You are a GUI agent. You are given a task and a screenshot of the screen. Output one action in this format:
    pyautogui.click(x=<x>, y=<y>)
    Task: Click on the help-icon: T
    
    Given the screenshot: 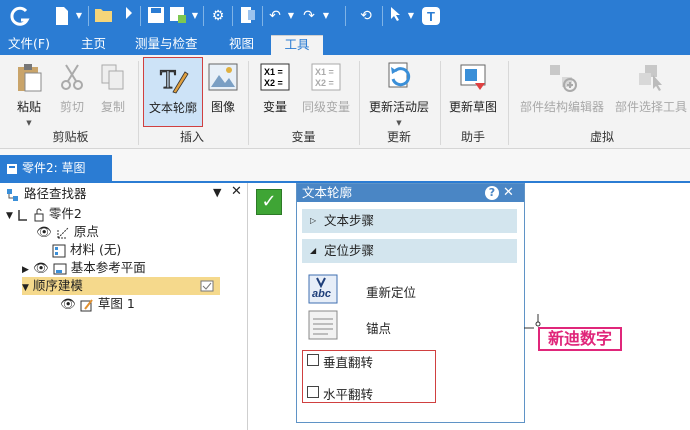 What is the action you would take?
    pyautogui.click(x=431, y=16)
    